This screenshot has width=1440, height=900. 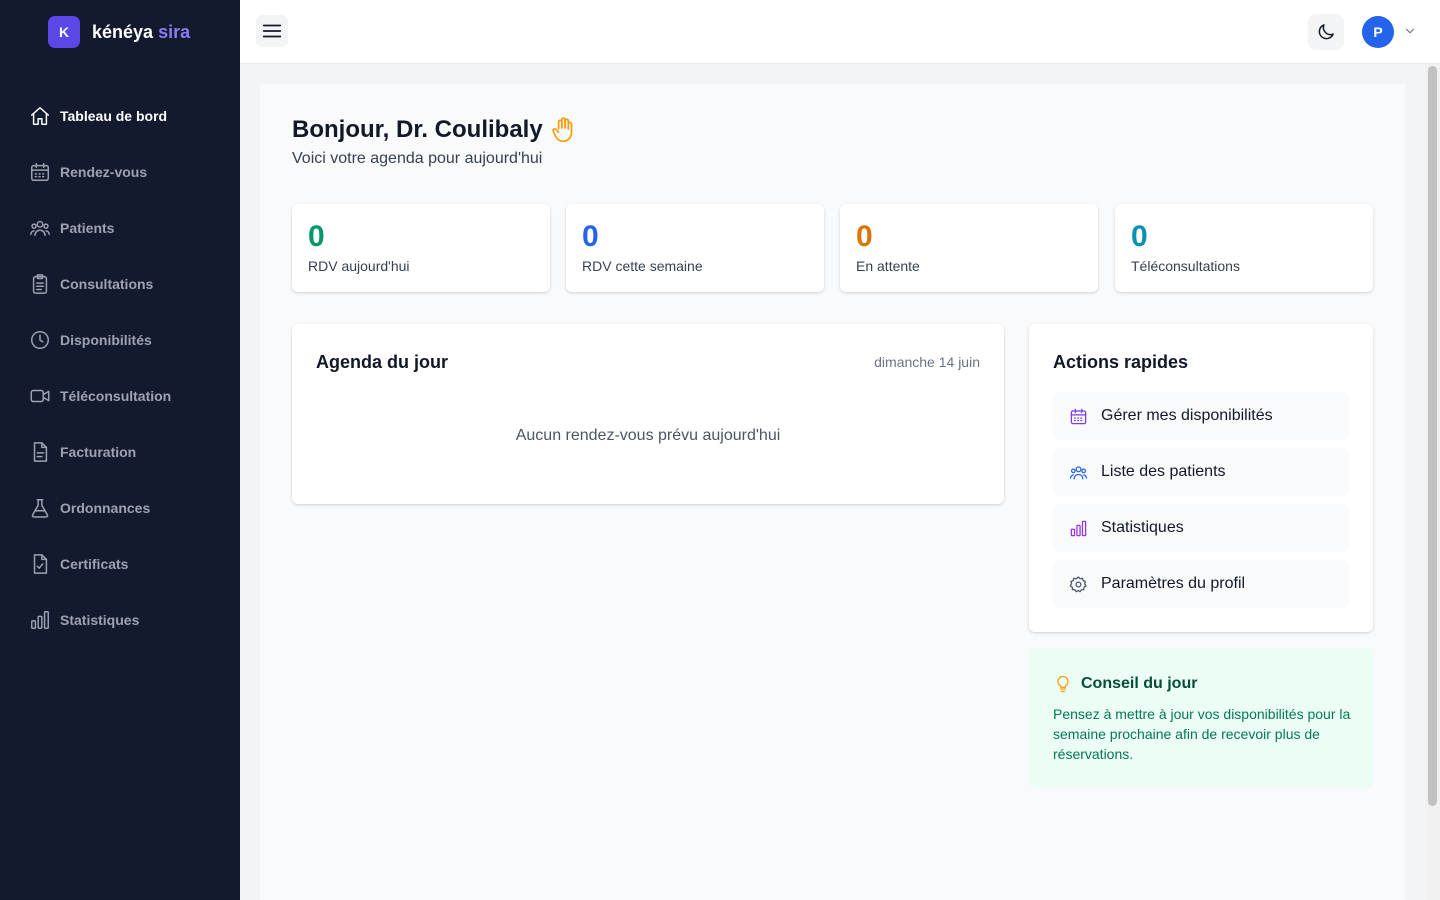 I want to click on action-gerer-disponibilites: Gérer mes disponibilités, so click(x=1201, y=416).